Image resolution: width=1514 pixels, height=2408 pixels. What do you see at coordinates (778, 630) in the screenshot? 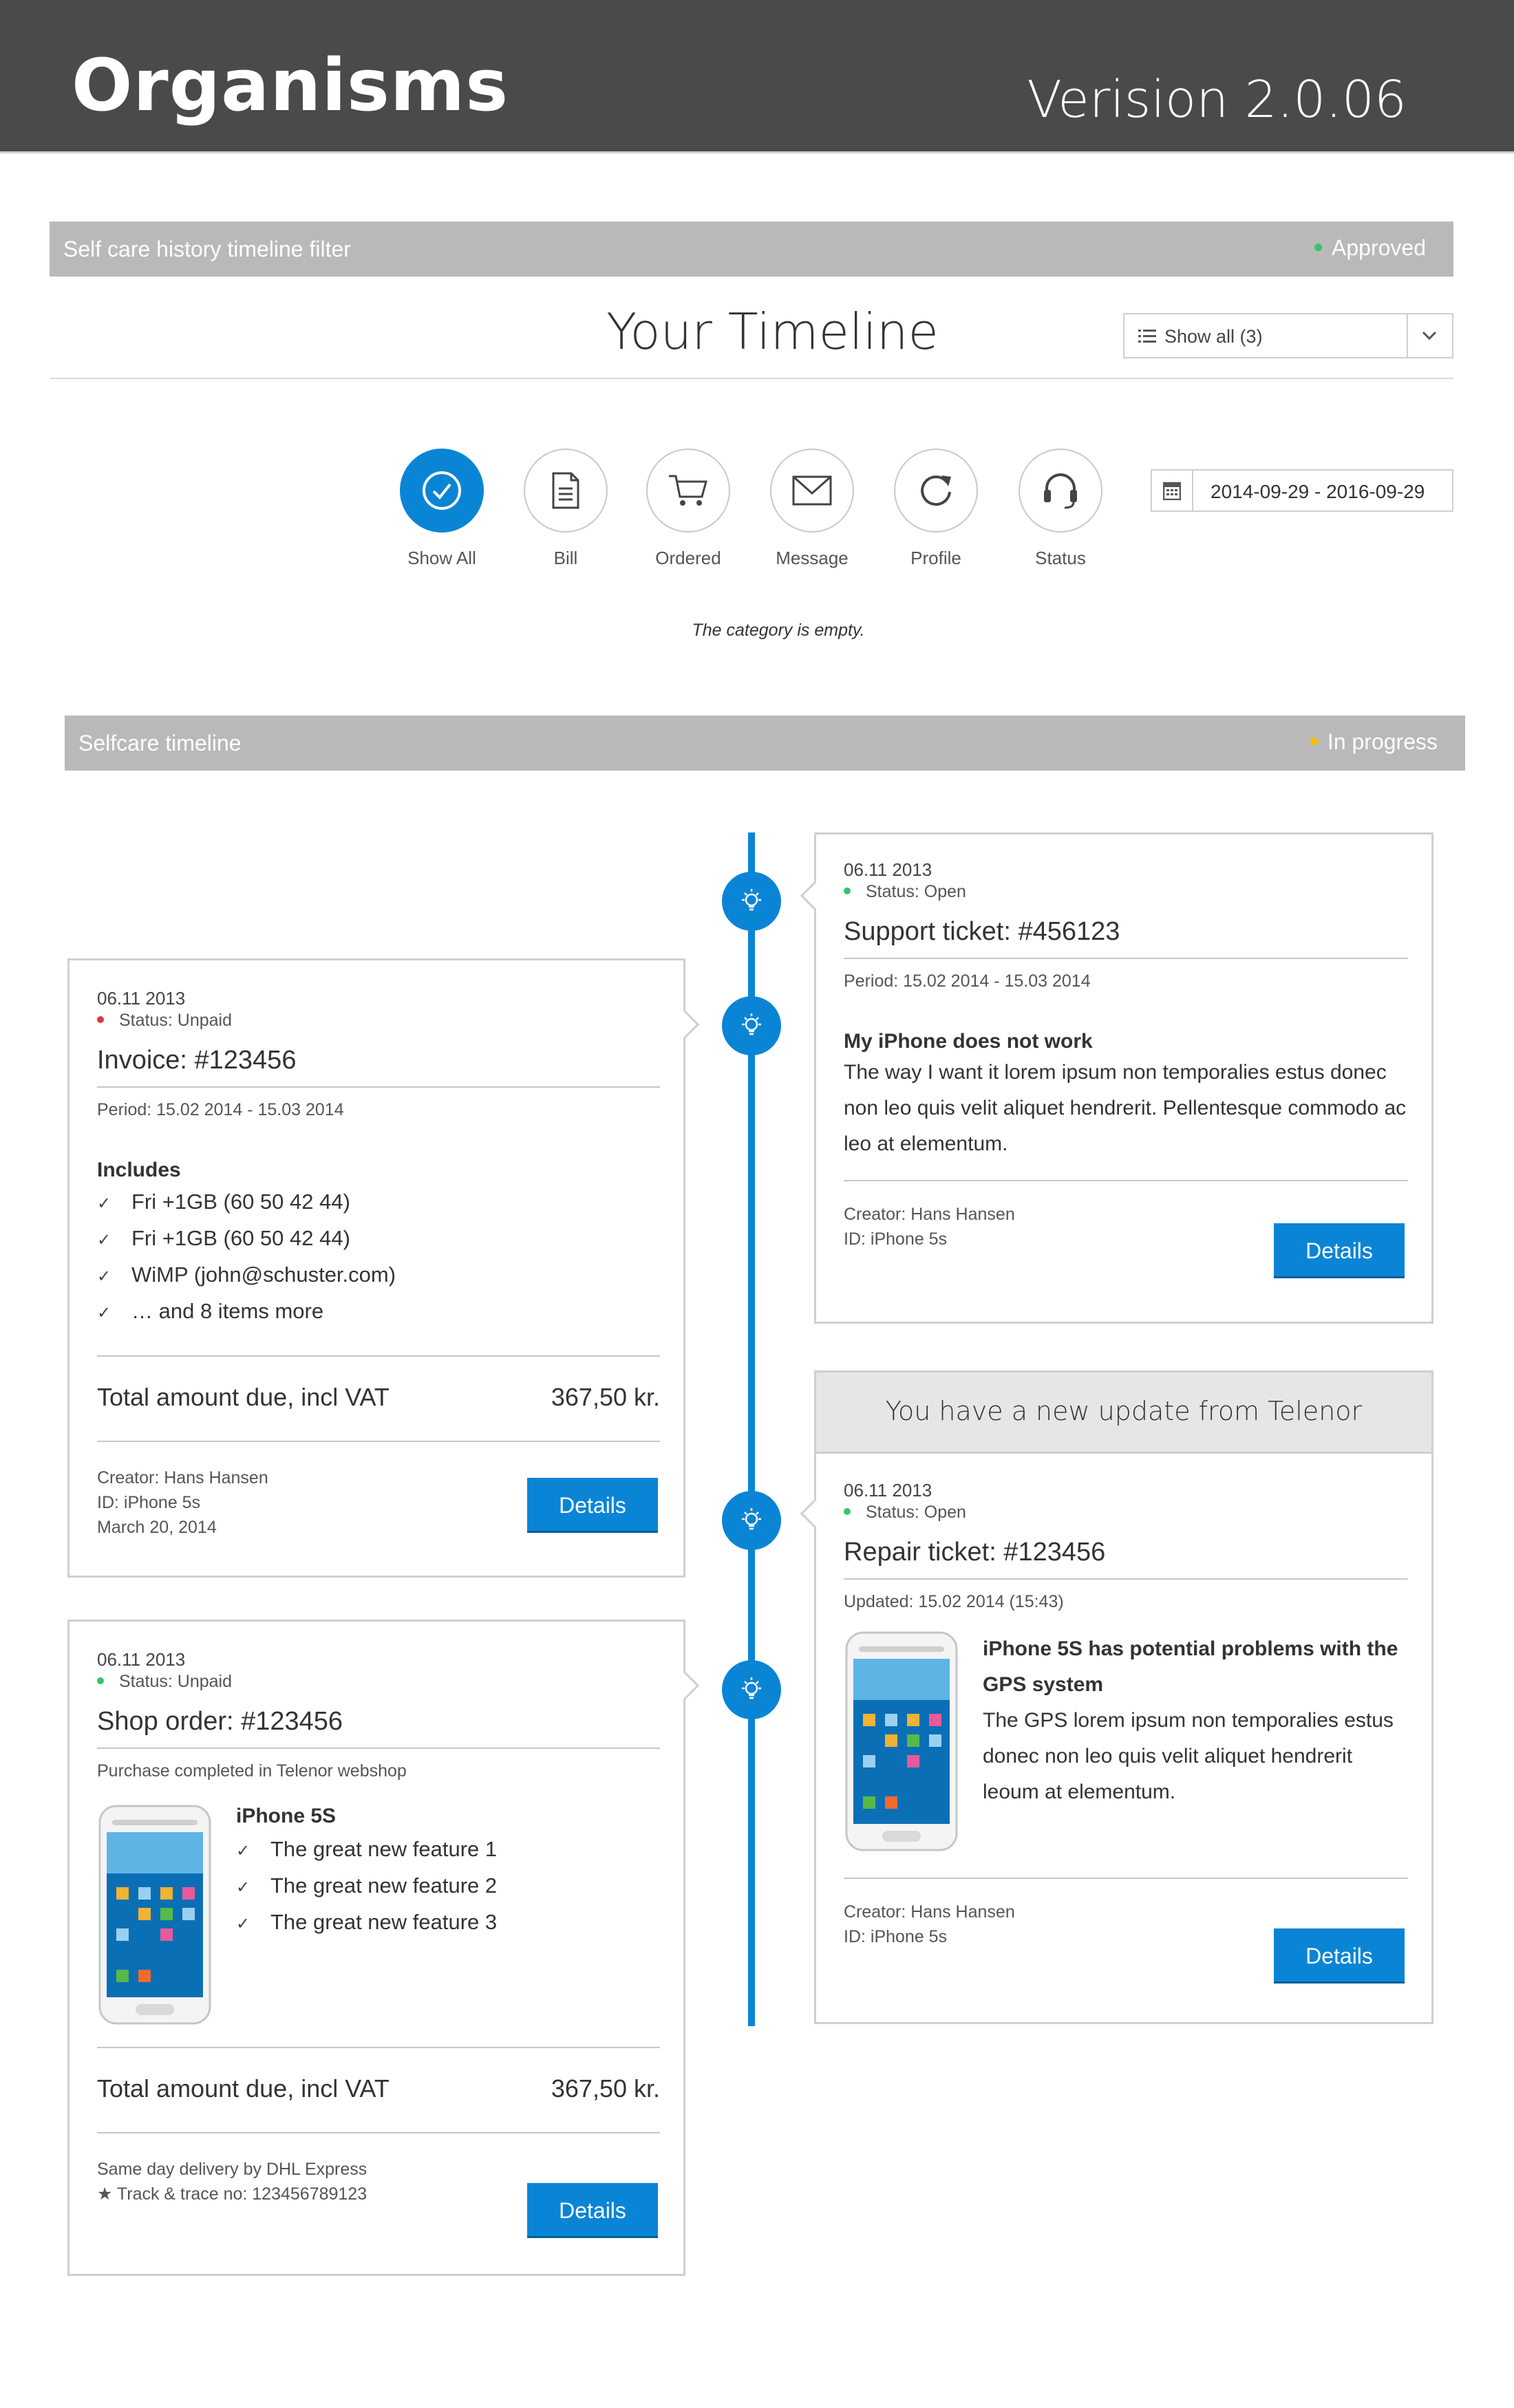
I see `empty-category-message: The category is empty.` at bounding box center [778, 630].